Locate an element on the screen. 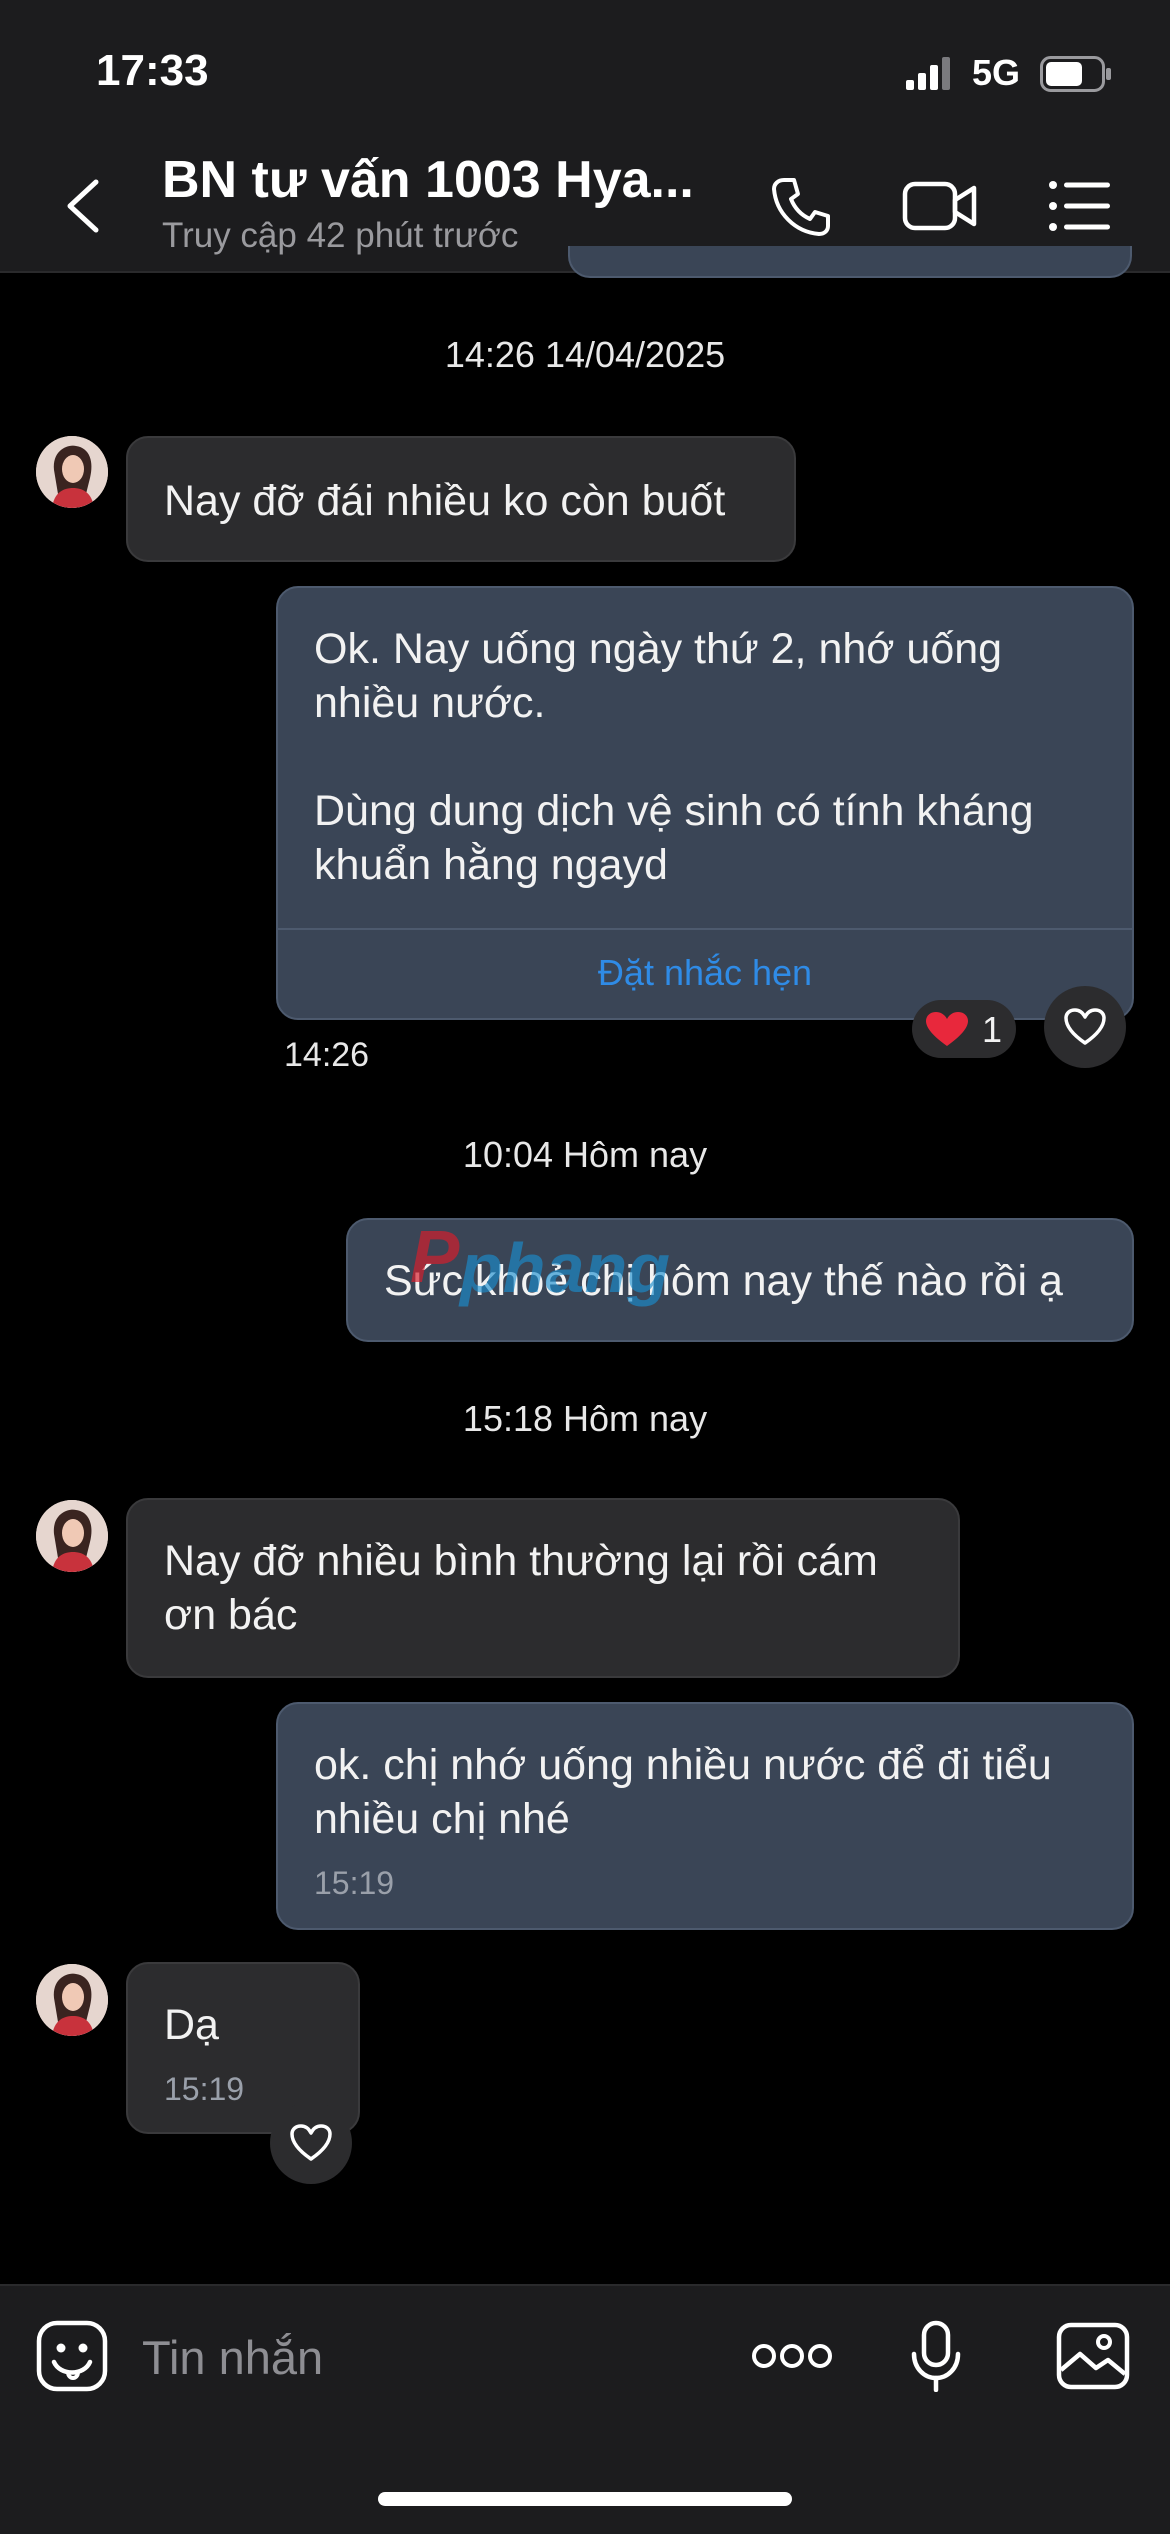  menu-list-icon is located at coordinates (1080, 206).